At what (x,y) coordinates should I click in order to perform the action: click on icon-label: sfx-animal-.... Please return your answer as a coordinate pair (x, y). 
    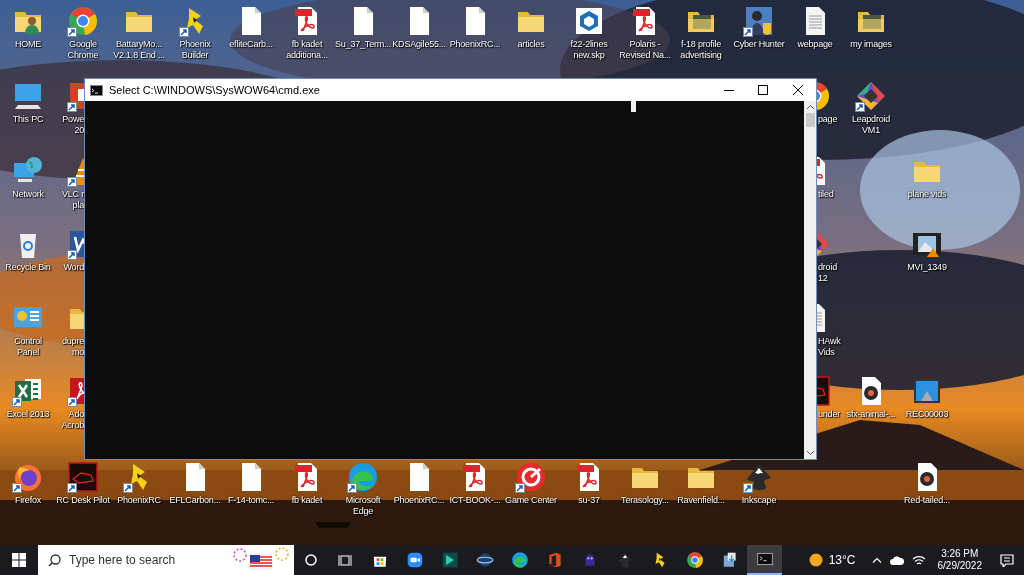
    Looking at the image, I should click on (871, 414).